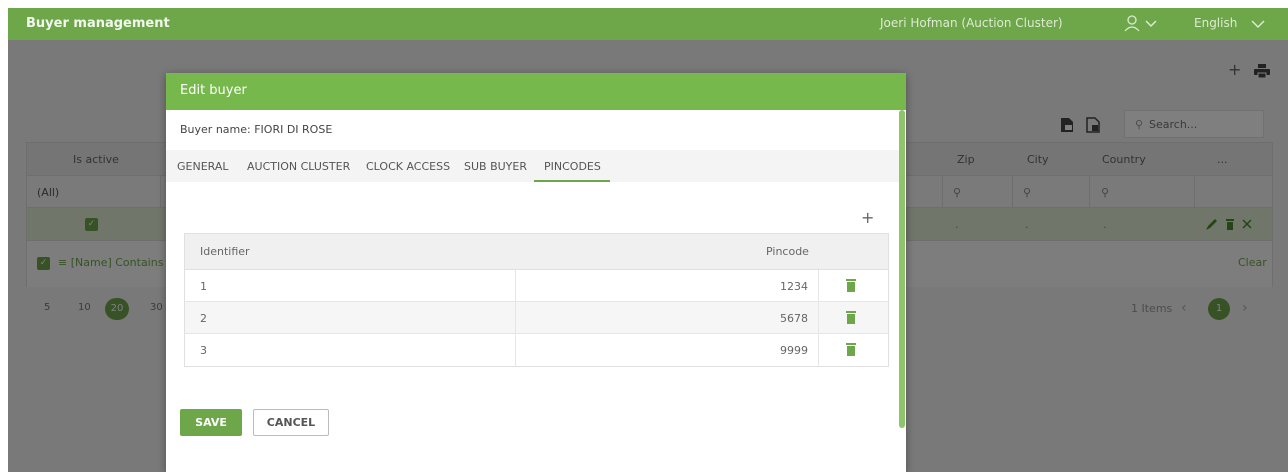 This screenshot has width=1288, height=472. Describe the element at coordinates (794, 350) in the screenshot. I see `cell-pincode: 9999` at that location.